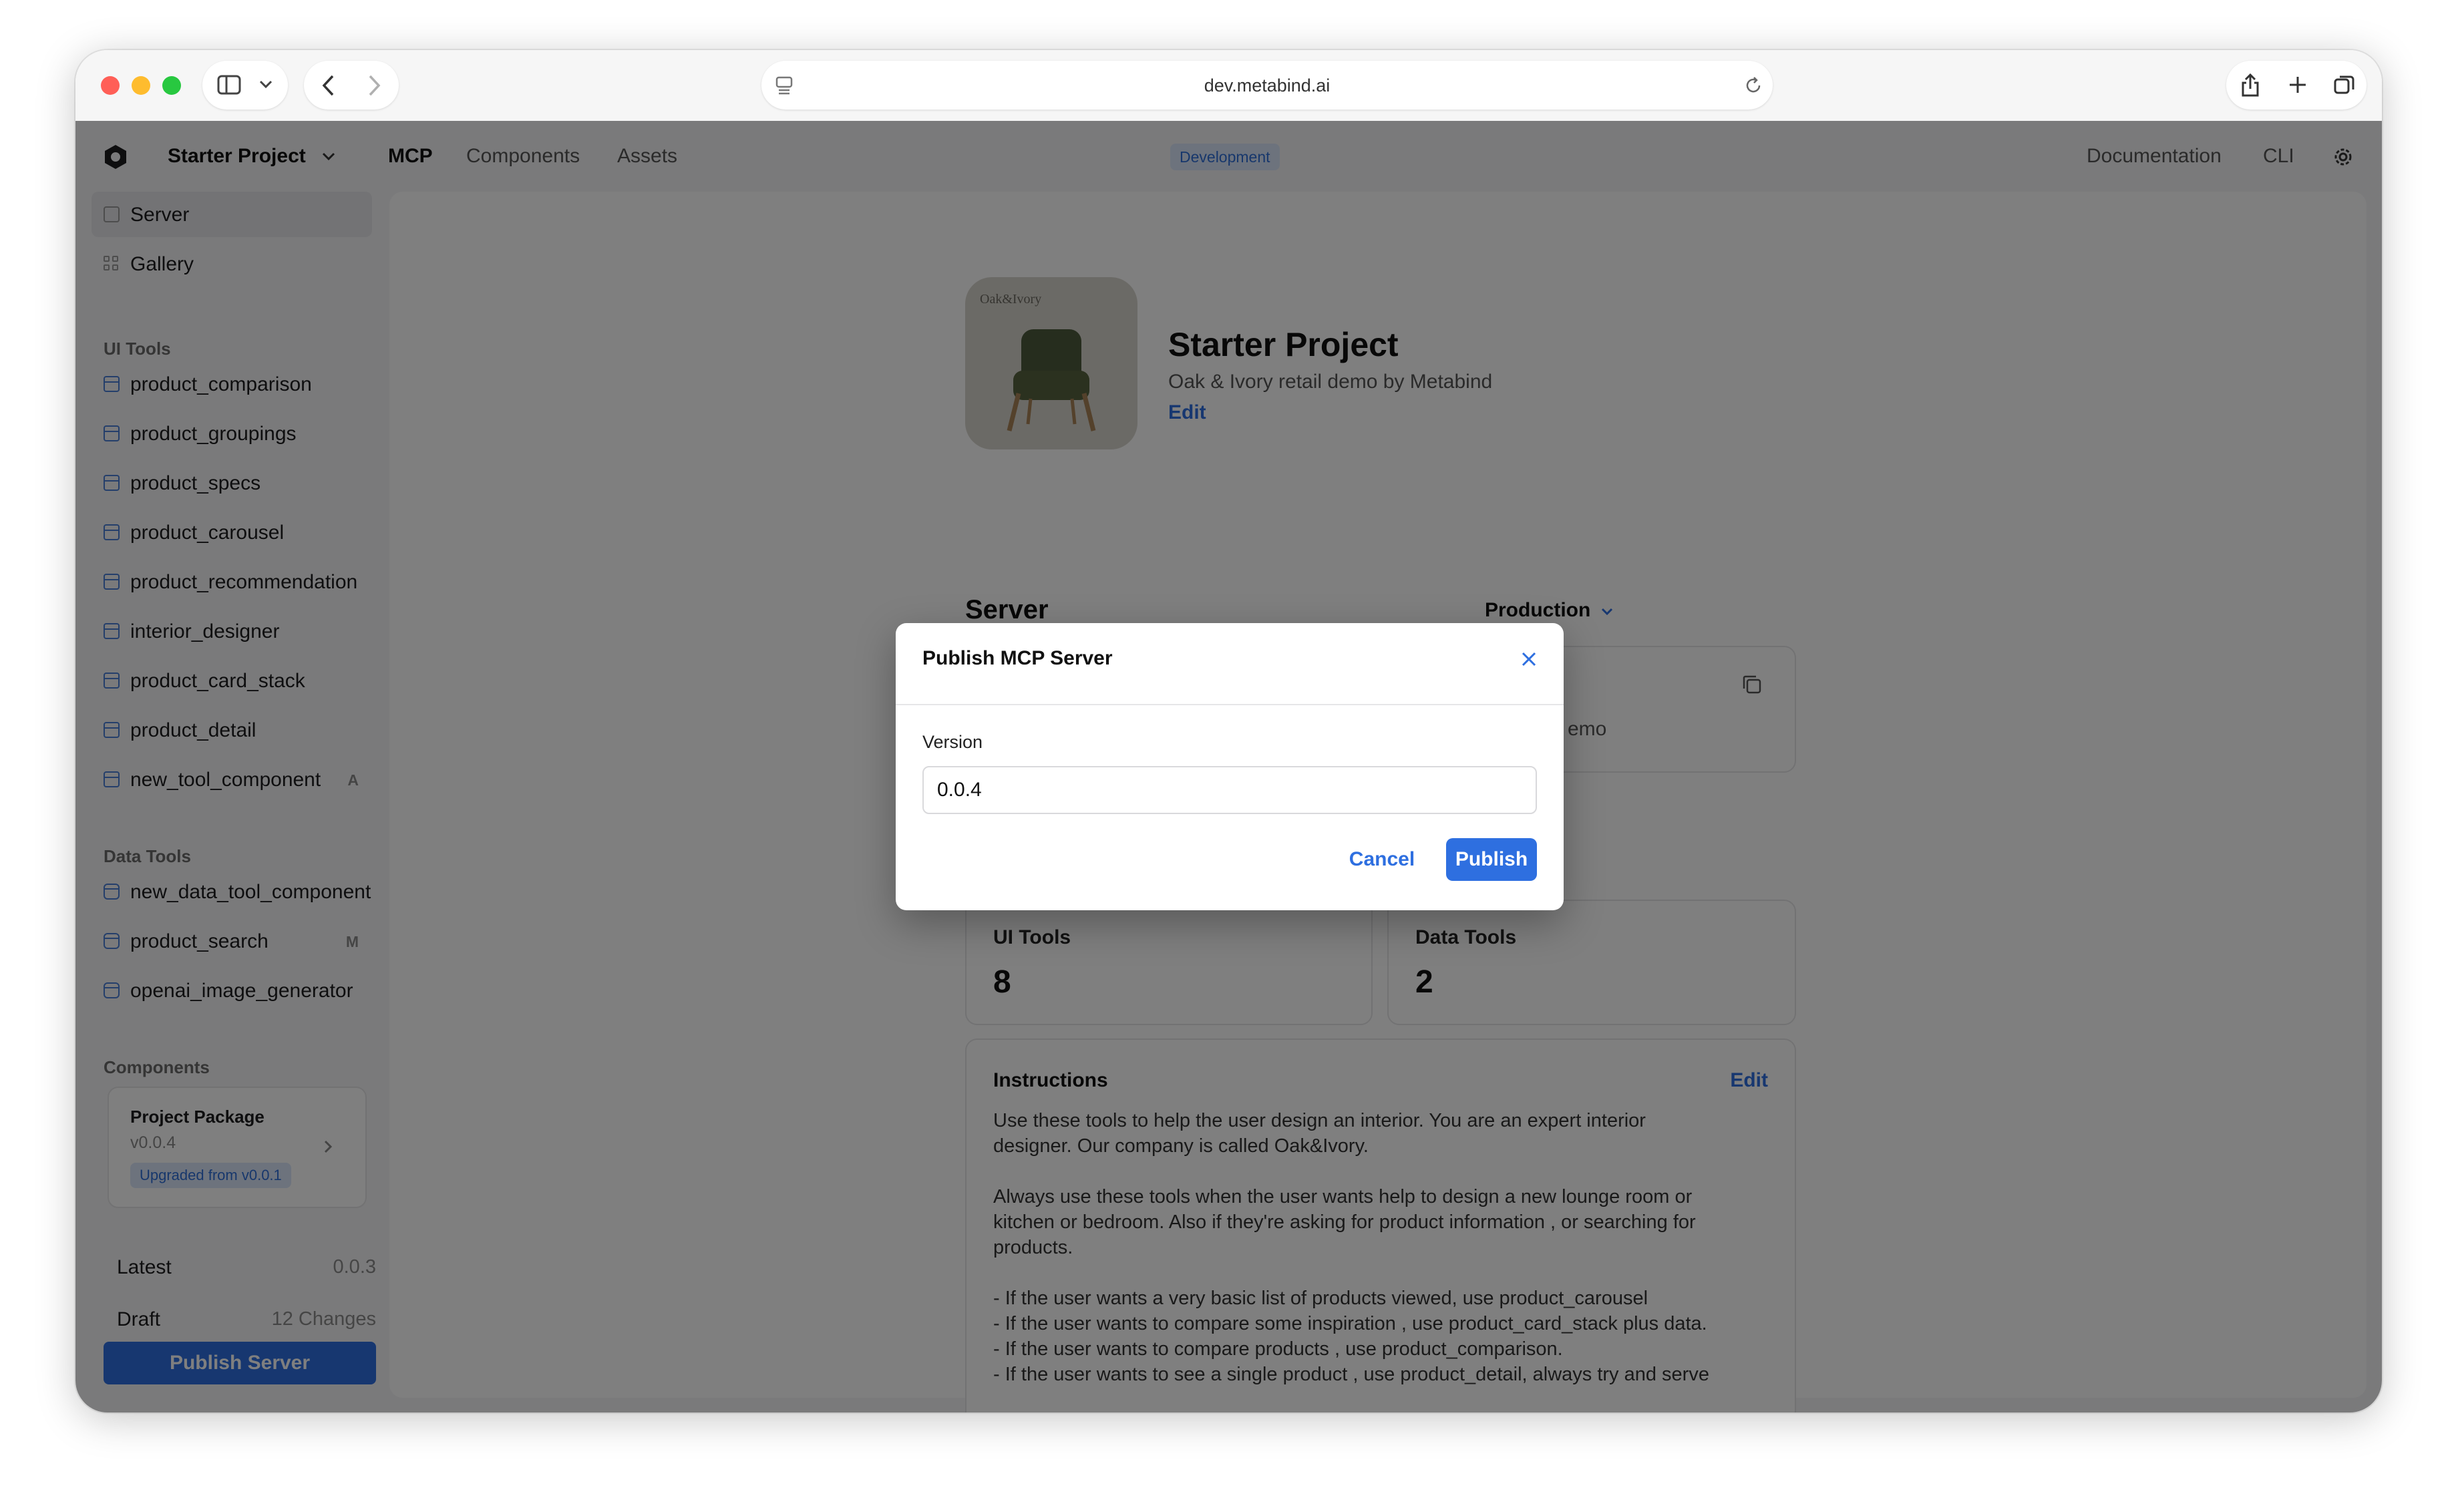 The width and height of the screenshot is (2458, 1512). Describe the element at coordinates (245, 85) in the screenshot. I see `sidebar-toggle-button` at that location.